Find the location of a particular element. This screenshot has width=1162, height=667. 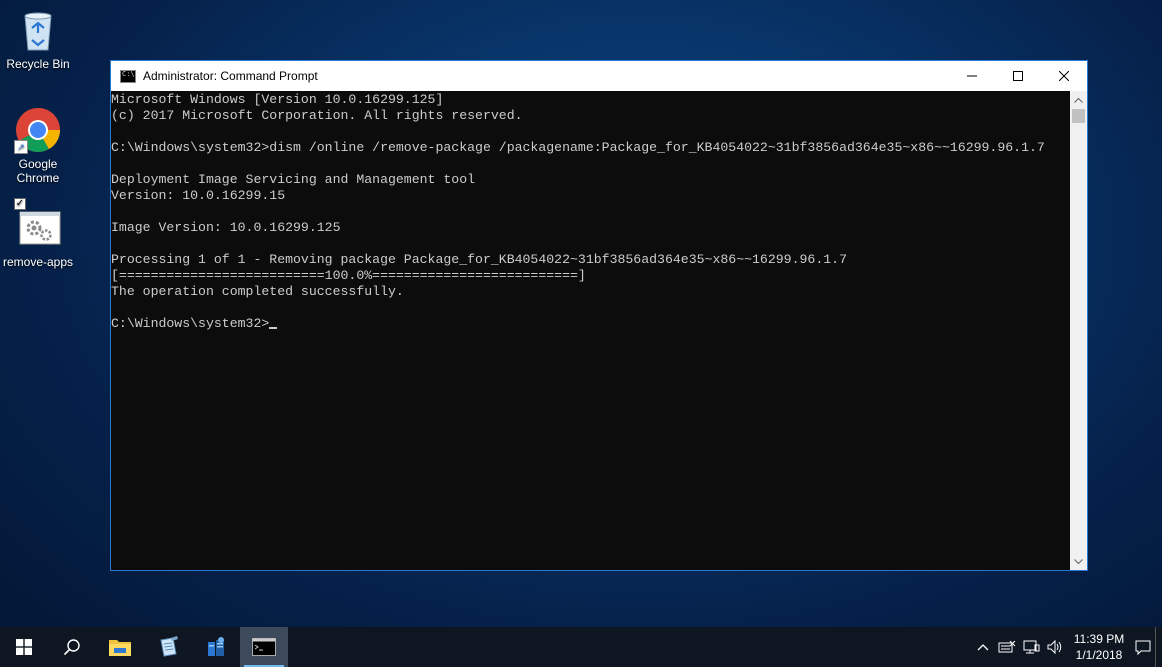

desktop-icon-label: remove-apps is located at coordinates (38, 262).